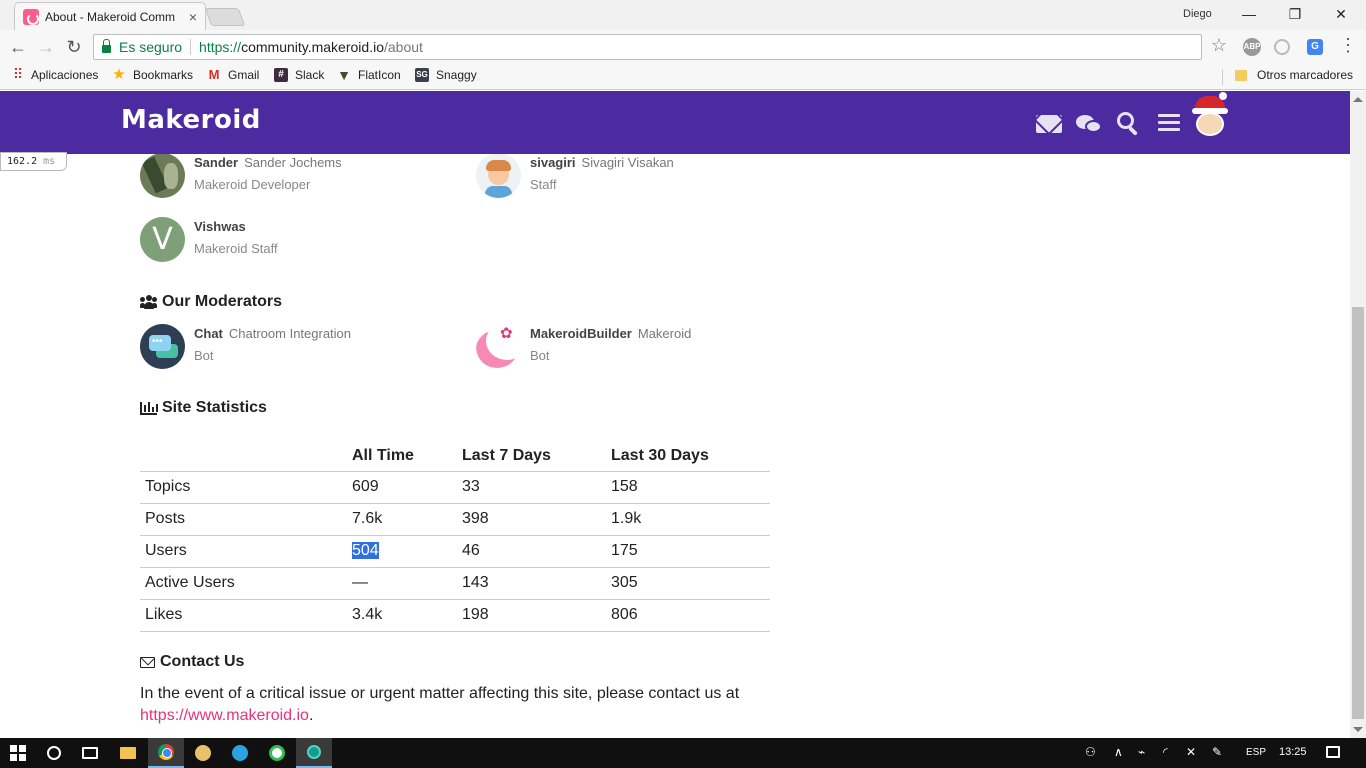 The image size is (1366, 768). What do you see at coordinates (22, 161) in the screenshot?
I see `timer-value: 162.2` at bounding box center [22, 161].